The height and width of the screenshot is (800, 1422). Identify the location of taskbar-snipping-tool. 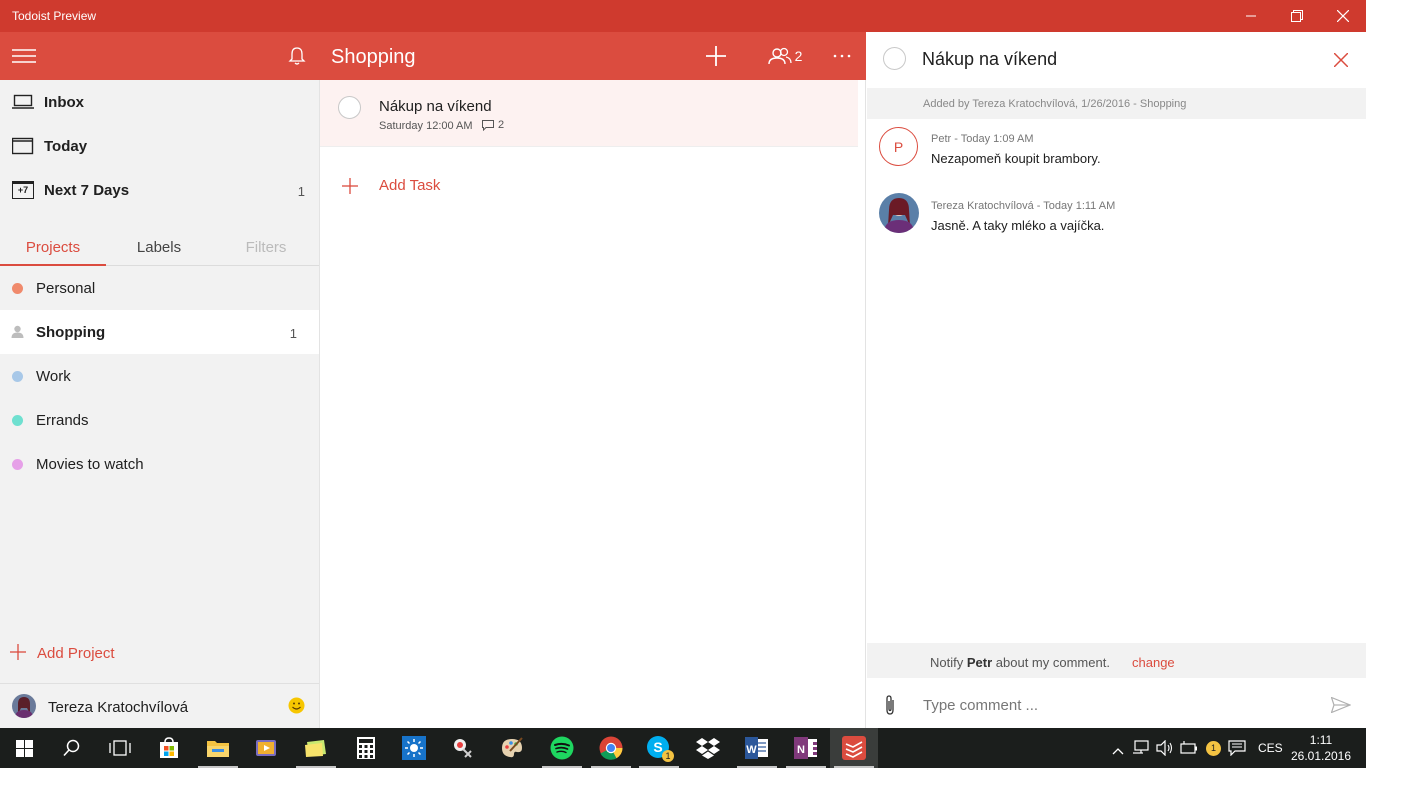
(463, 748).